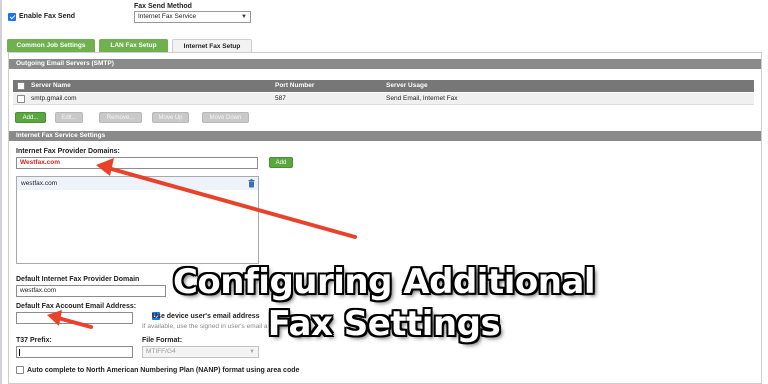 This screenshot has height=384, width=768. I want to click on arrow-to-domain-input, so click(226, 198).